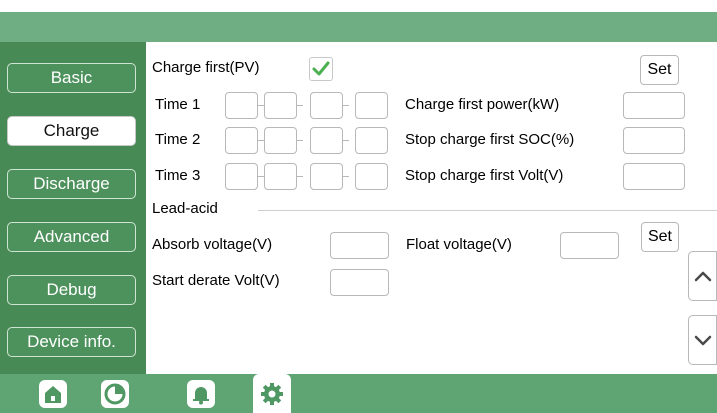  Describe the element at coordinates (359, 282) in the screenshot. I see `start-derate-input` at that location.